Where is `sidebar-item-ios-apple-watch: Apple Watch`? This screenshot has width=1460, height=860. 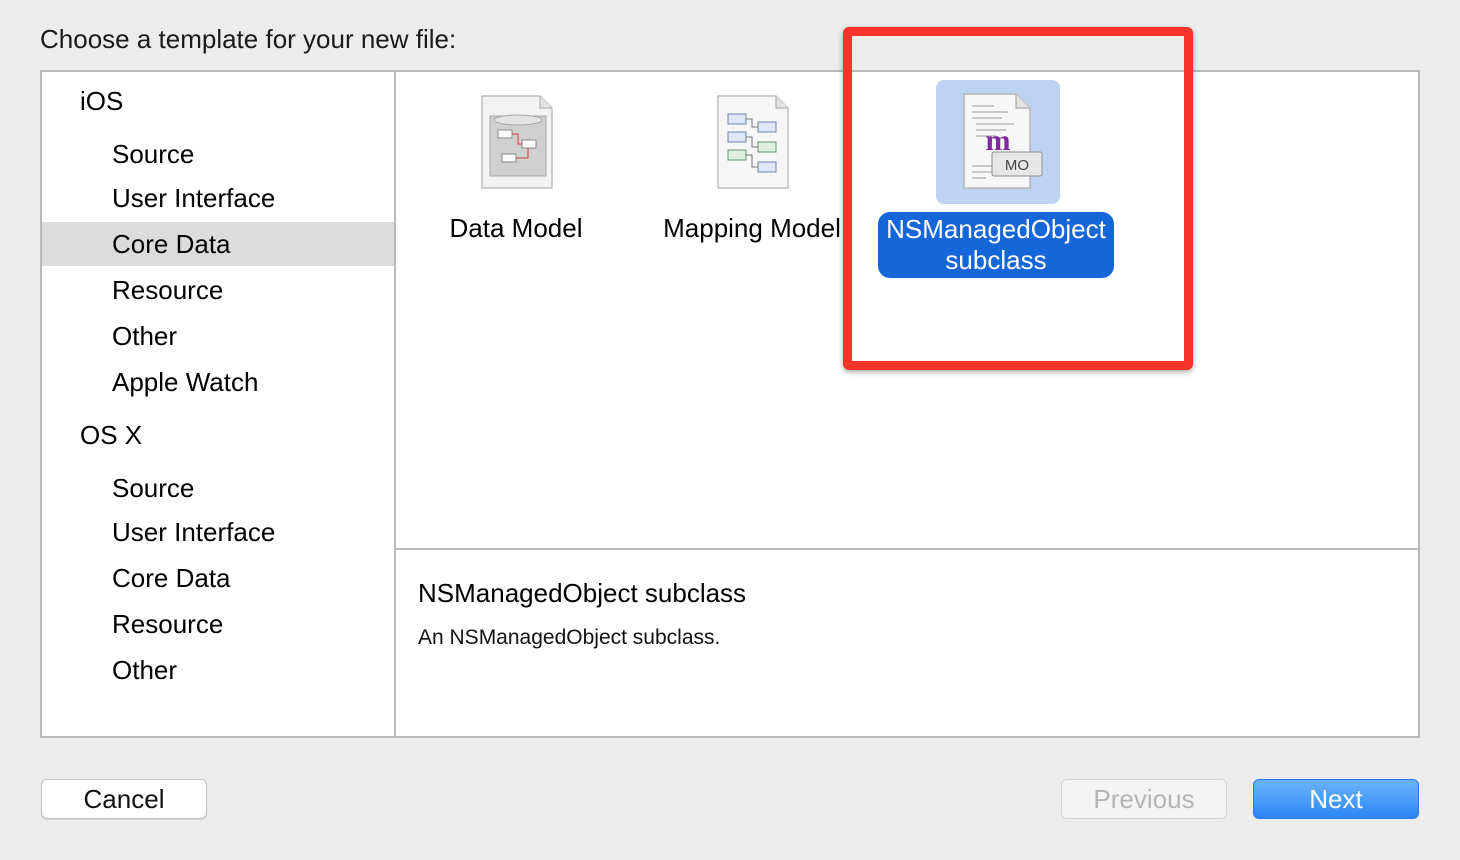
sidebar-item-ios-apple-watch: Apple Watch is located at coordinates (218, 382).